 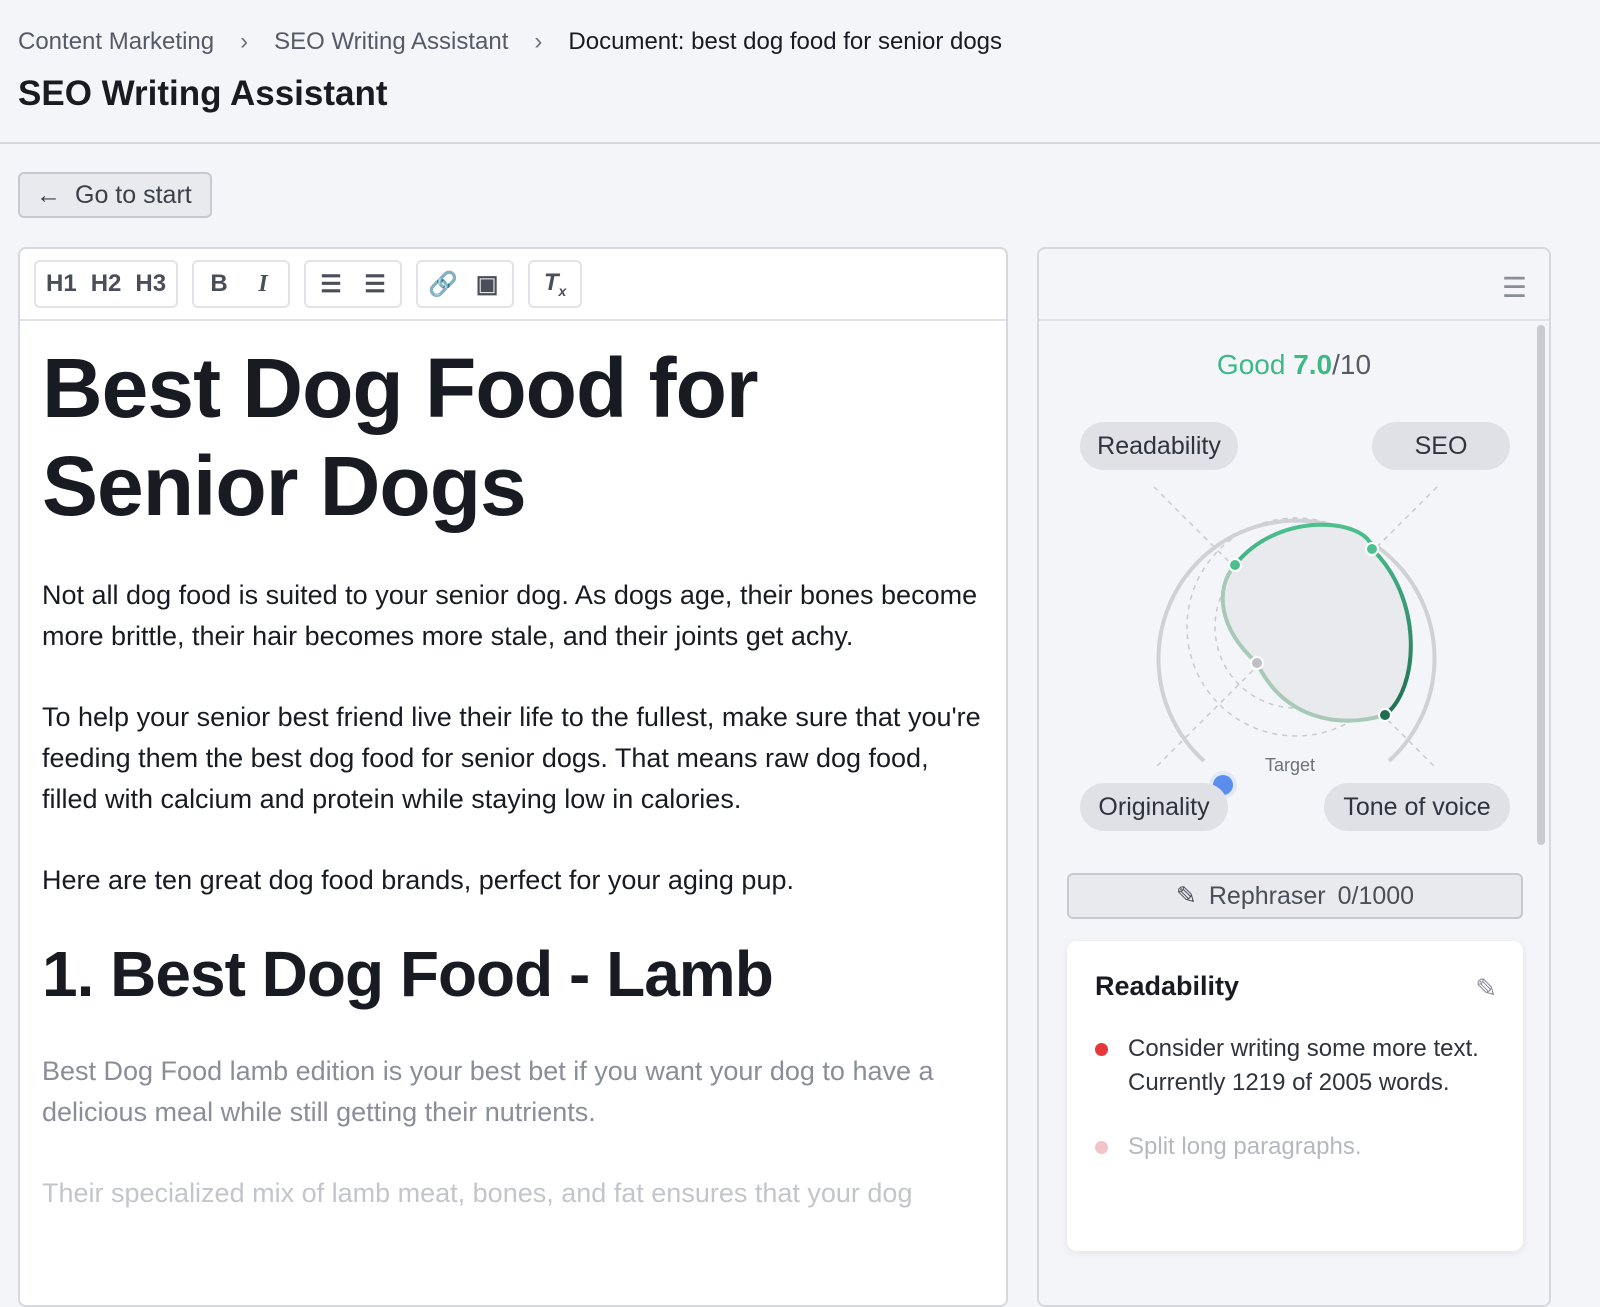 I want to click on heading2-button: H2, so click(x=106, y=284).